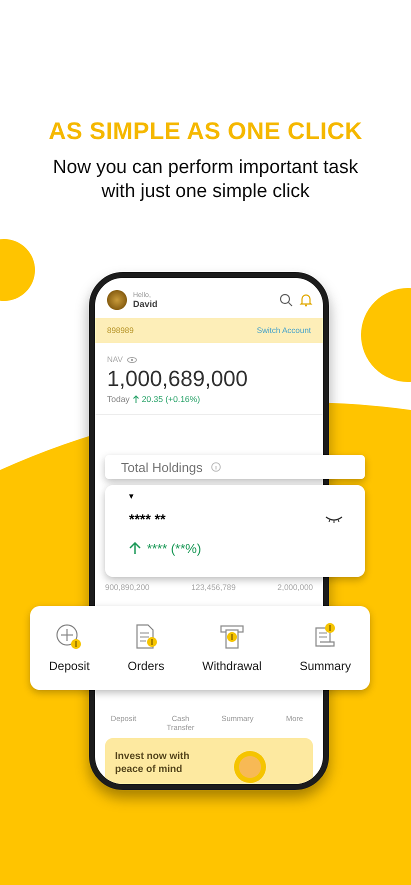 Image resolution: width=411 pixels, height=885 pixels. Describe the element at coordinates (147, 519) in the screenshot. I see `masked-balance: **** **` at that location.